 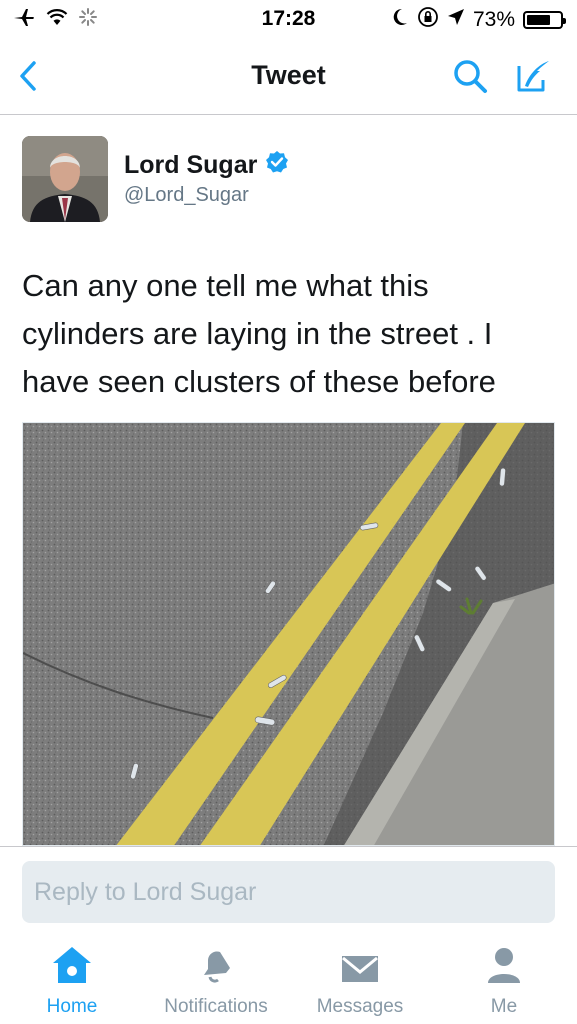 I want to click on tab-notifications: Notifications, so click(x=216, y=984).